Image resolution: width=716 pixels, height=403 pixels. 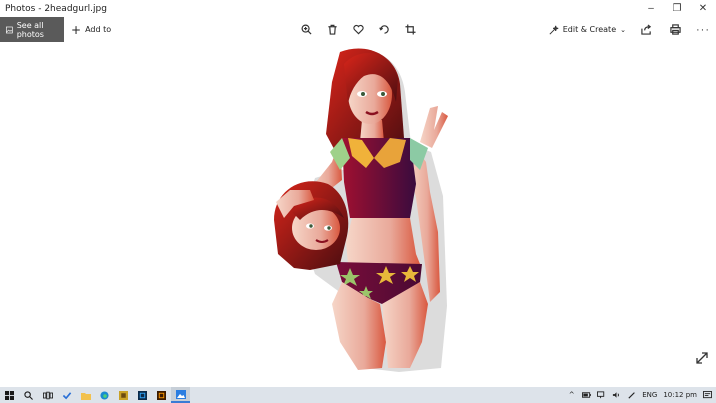 What do you see at coordinates (616, 395) in the screenshot?
I see `volume-icon` at bounding box center [616, 395].